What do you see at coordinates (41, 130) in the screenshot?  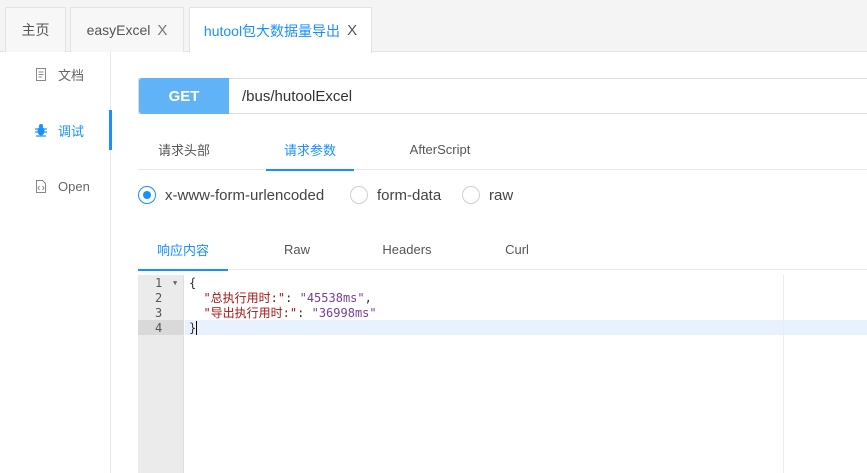 I see `bug-icon` at bounding box center [41, 130].